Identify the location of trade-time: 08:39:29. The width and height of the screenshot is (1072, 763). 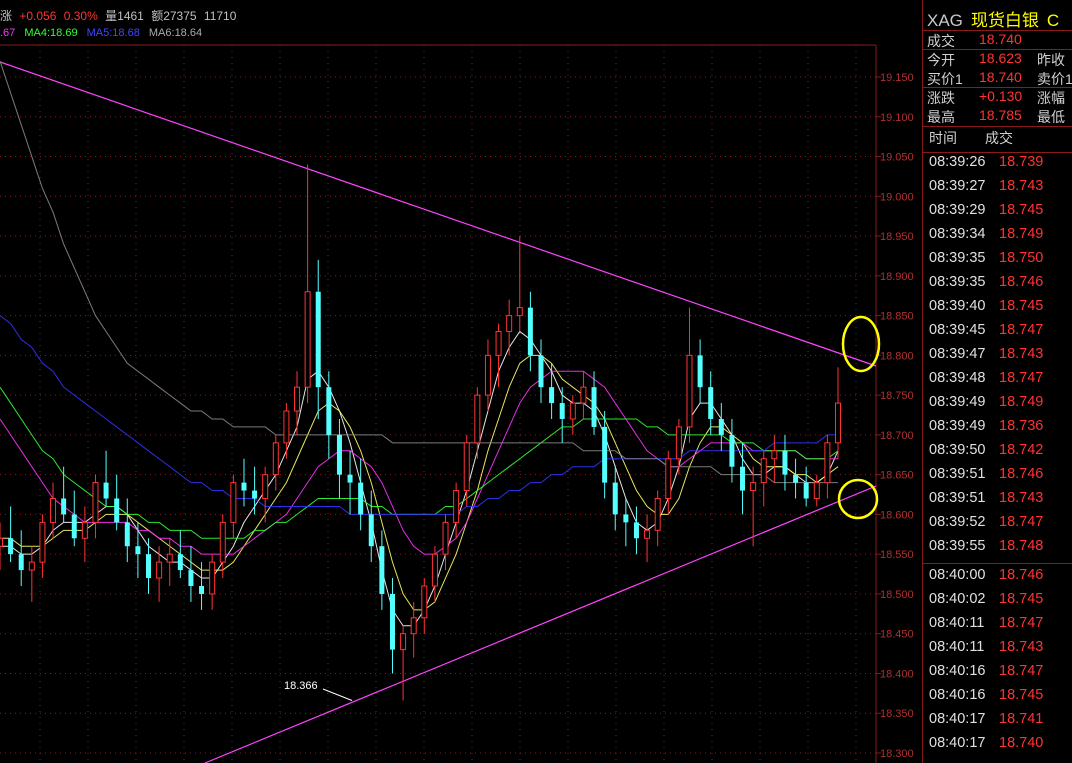
(957, 210).